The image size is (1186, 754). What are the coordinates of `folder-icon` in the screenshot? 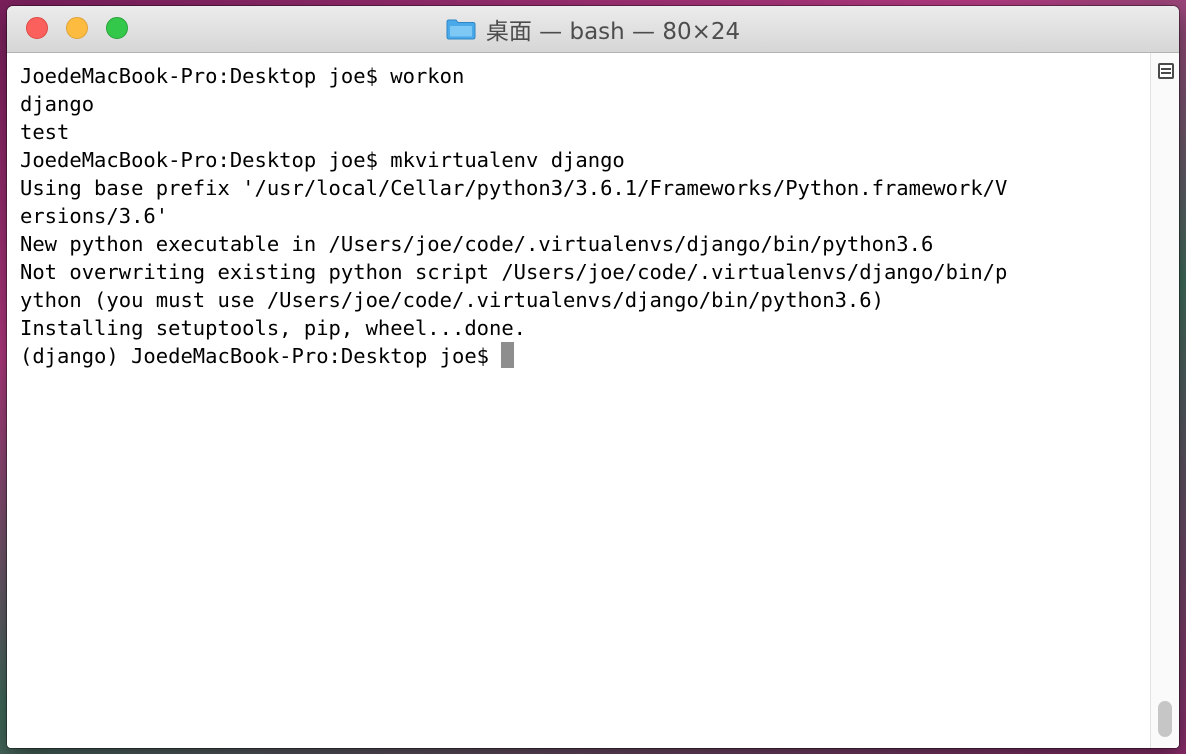 It's located at (461, 29).